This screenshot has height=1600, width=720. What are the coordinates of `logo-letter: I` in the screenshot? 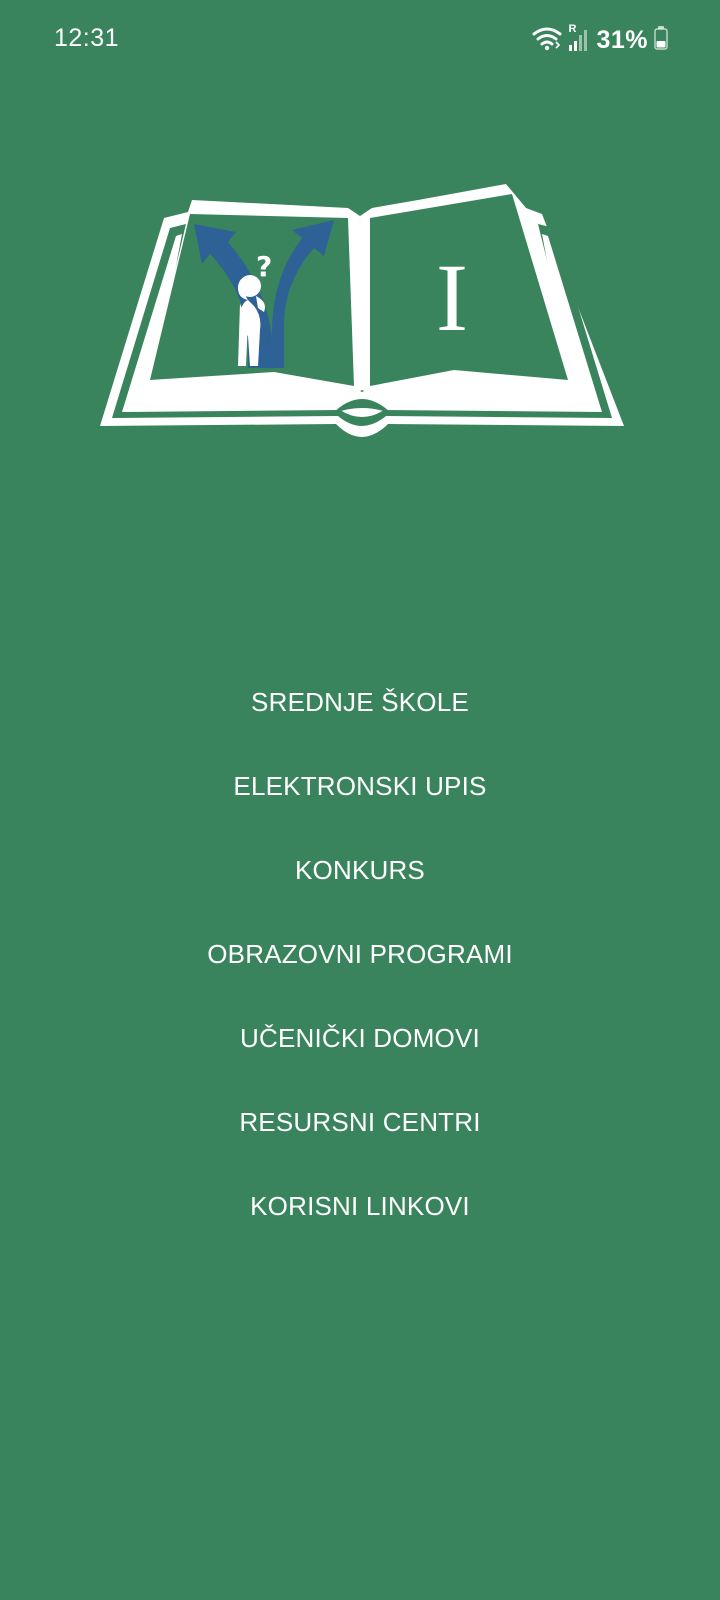 It's located at (452, 297).